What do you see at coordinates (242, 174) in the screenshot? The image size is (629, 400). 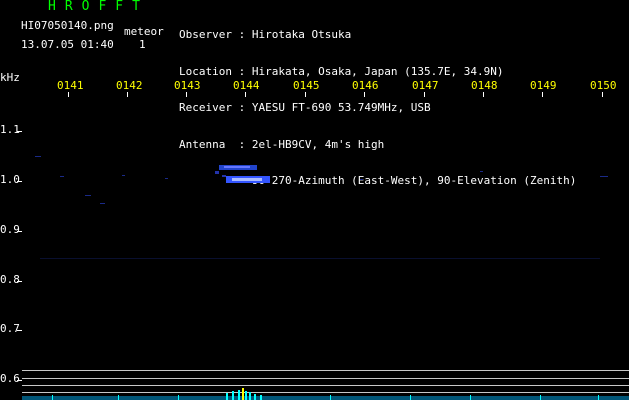 I see `meteor-echo` at bounding box center [242, 174].